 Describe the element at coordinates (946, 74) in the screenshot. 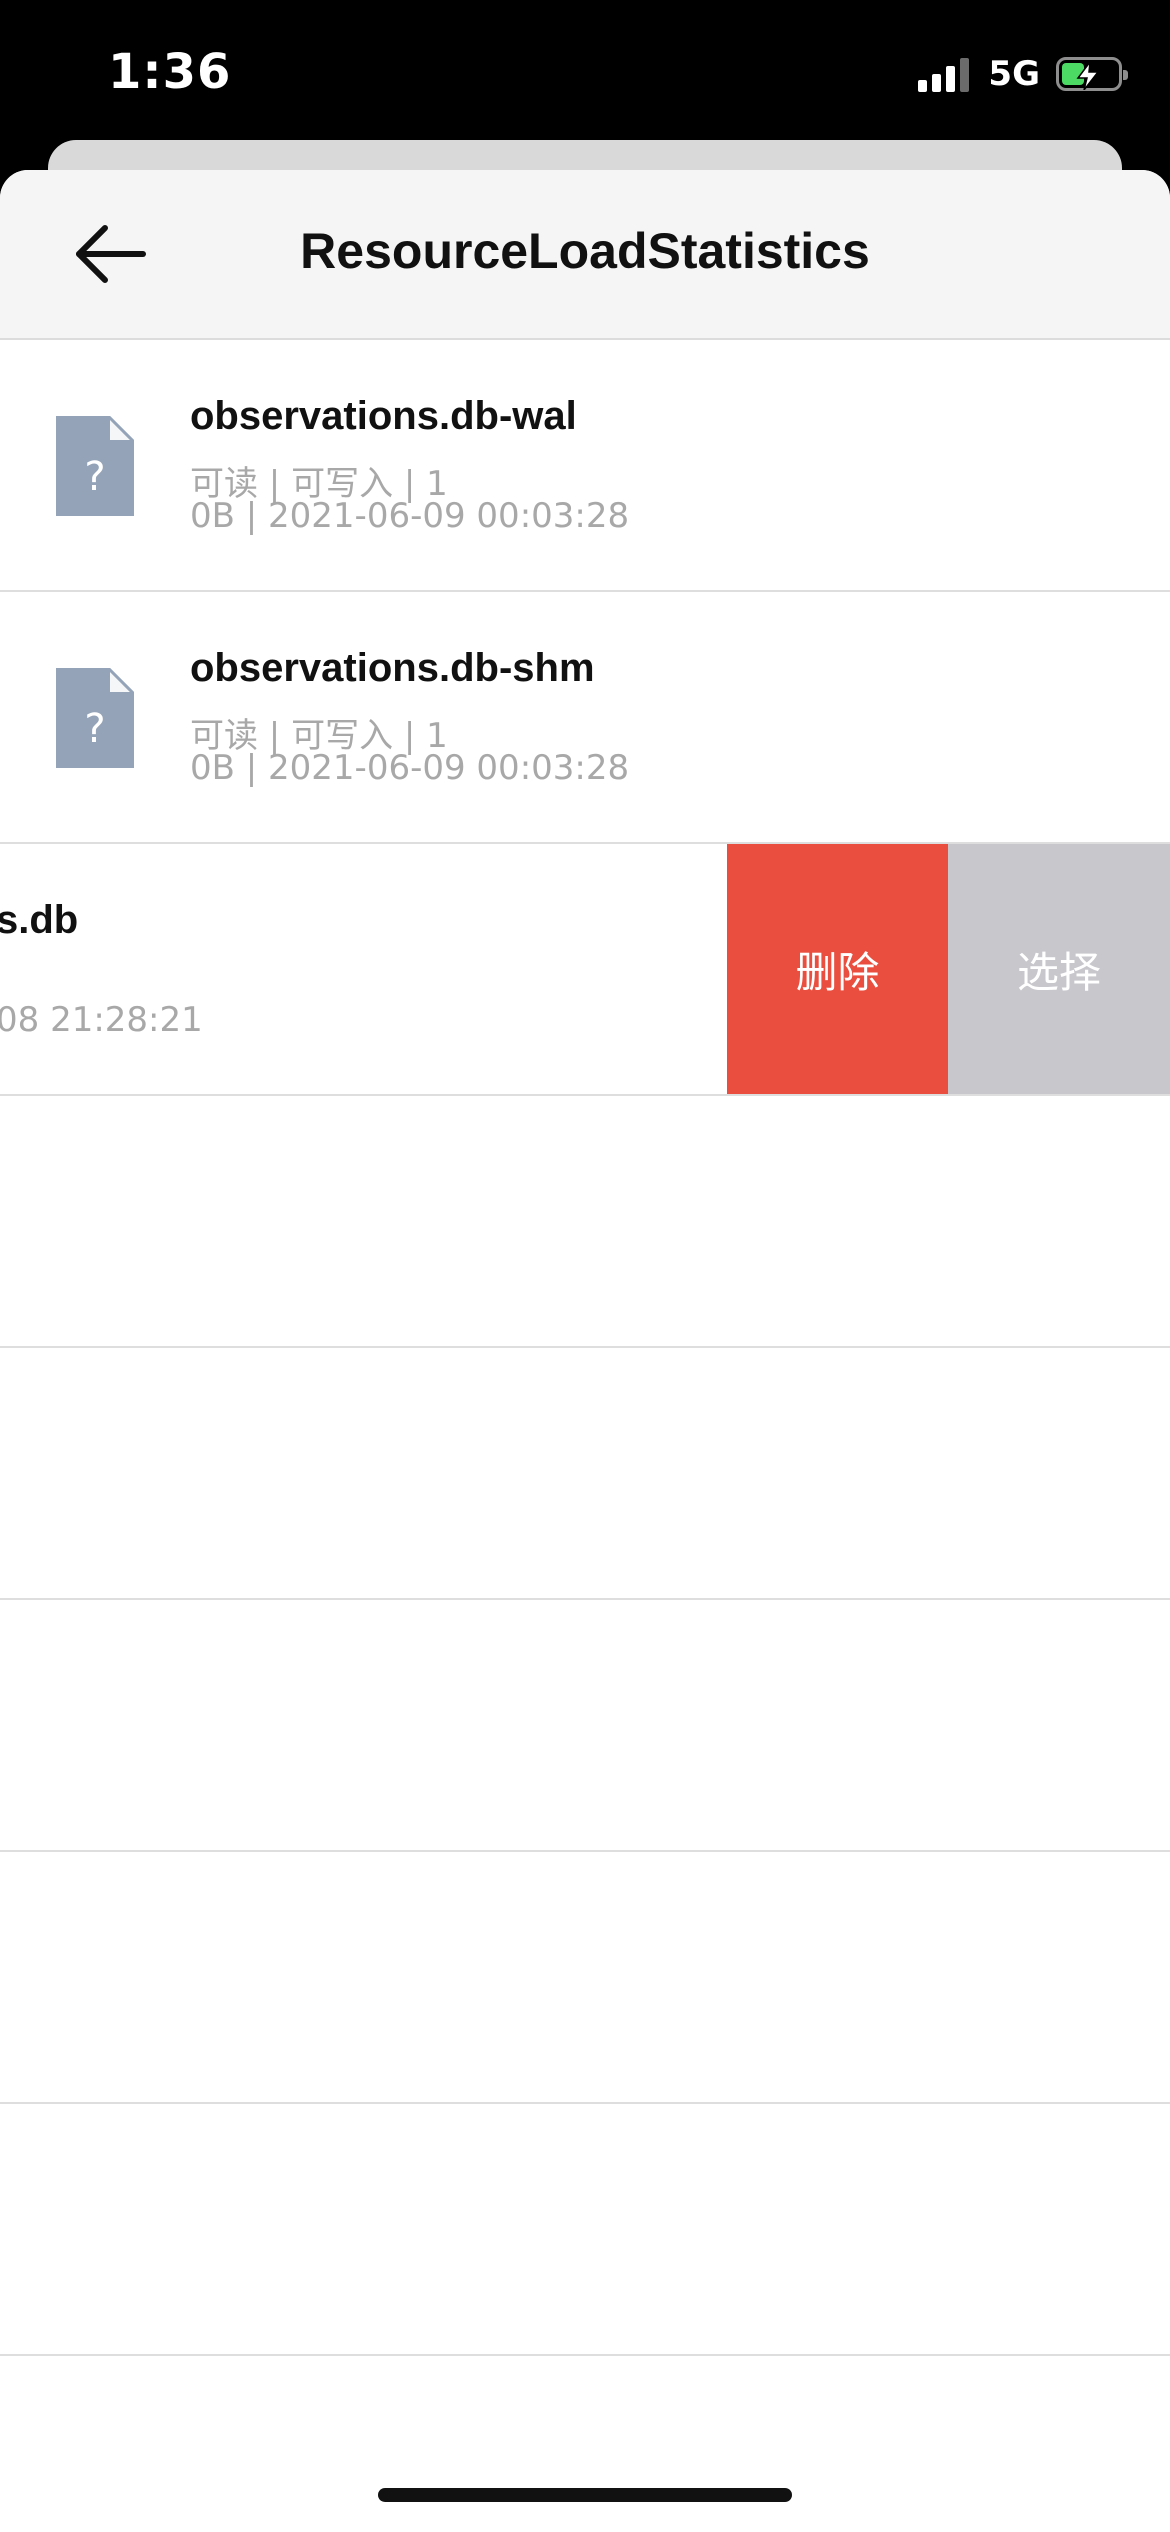

I see `signal-icon` at that location.